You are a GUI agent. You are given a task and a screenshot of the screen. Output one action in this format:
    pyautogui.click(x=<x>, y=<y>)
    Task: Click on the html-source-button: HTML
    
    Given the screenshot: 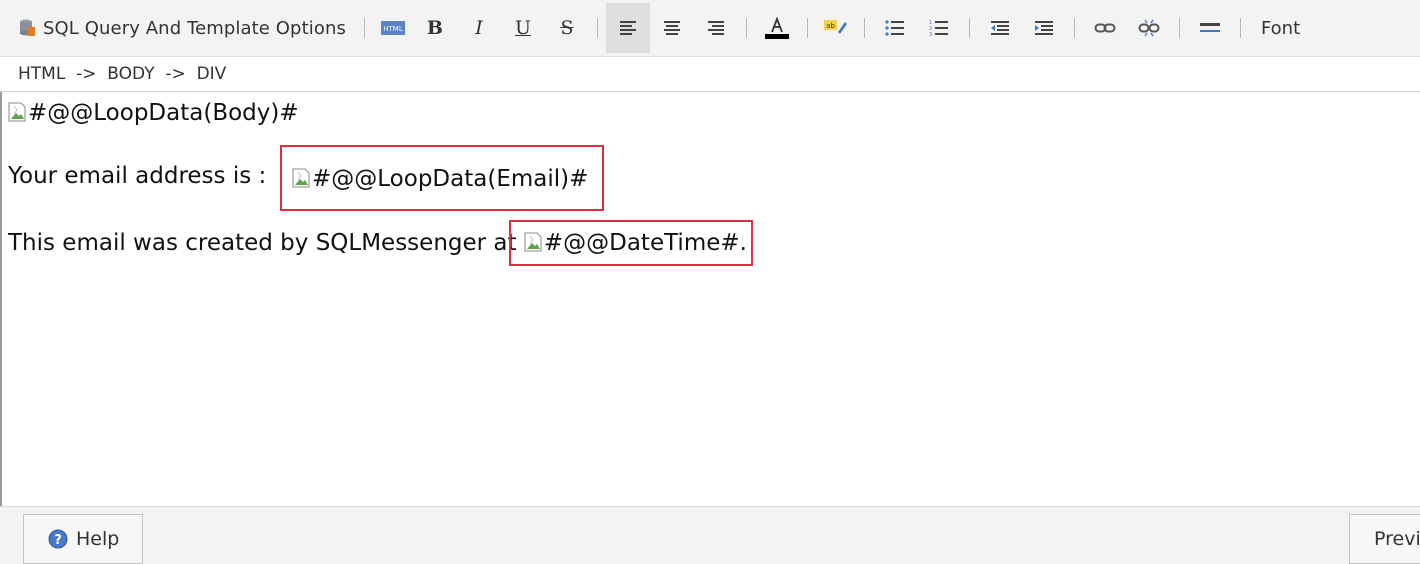 What is the action you would take?
    pyautogui.click(x=393, y=28)
    